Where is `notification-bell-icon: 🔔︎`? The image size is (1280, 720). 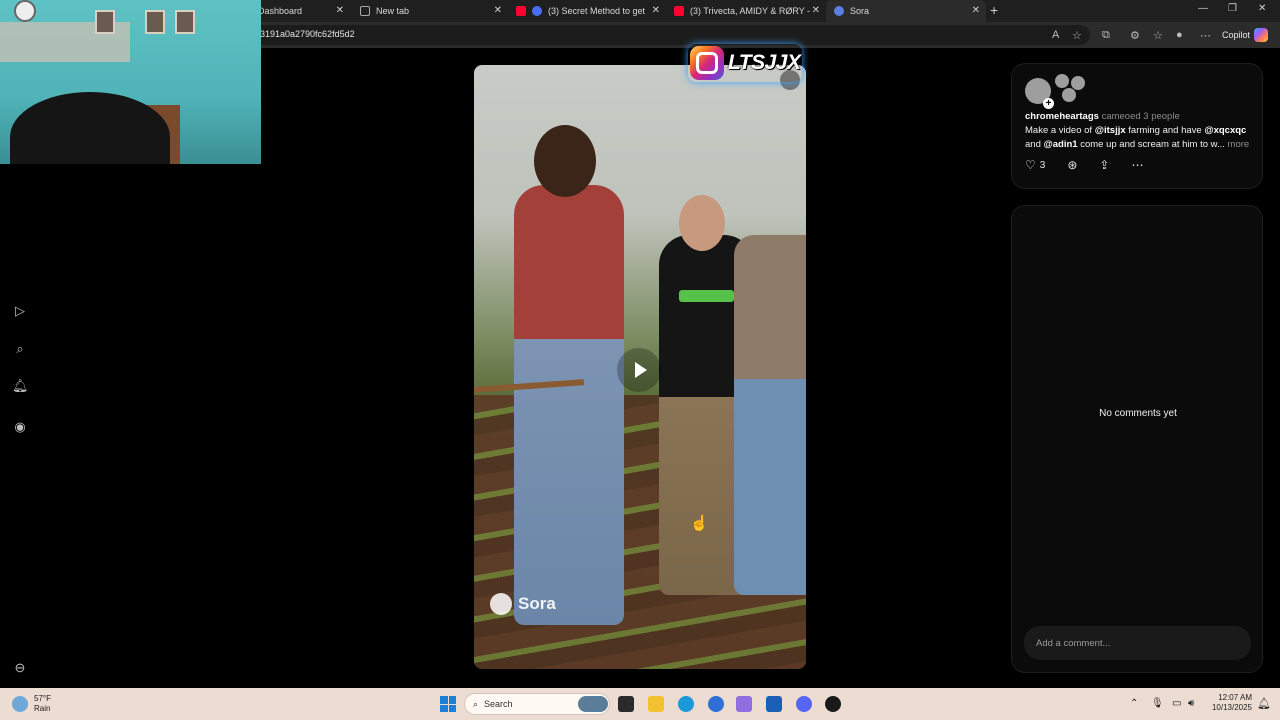
notification-bell-icon: 🔔︎ is located at coordinates (1264, 703).